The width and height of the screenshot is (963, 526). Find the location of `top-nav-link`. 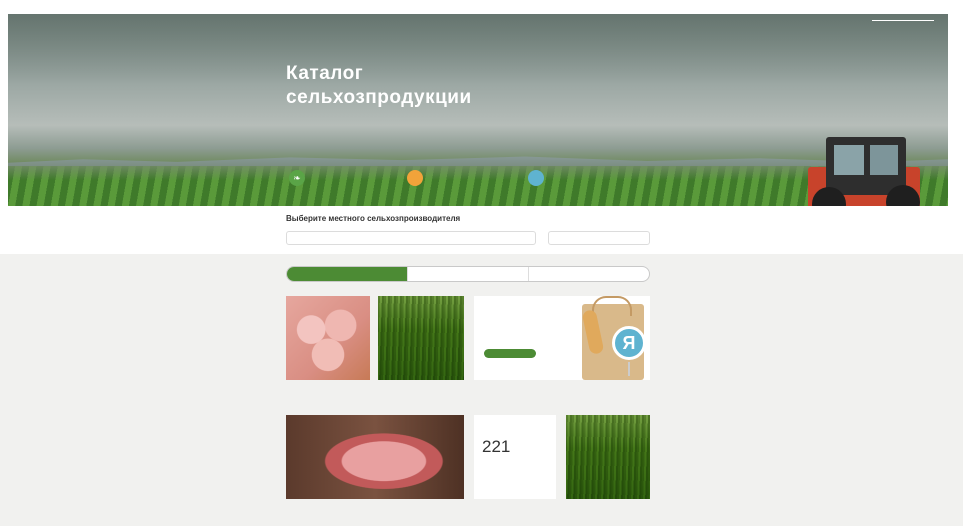

top-nav-link is located at coordinates (903, 18).